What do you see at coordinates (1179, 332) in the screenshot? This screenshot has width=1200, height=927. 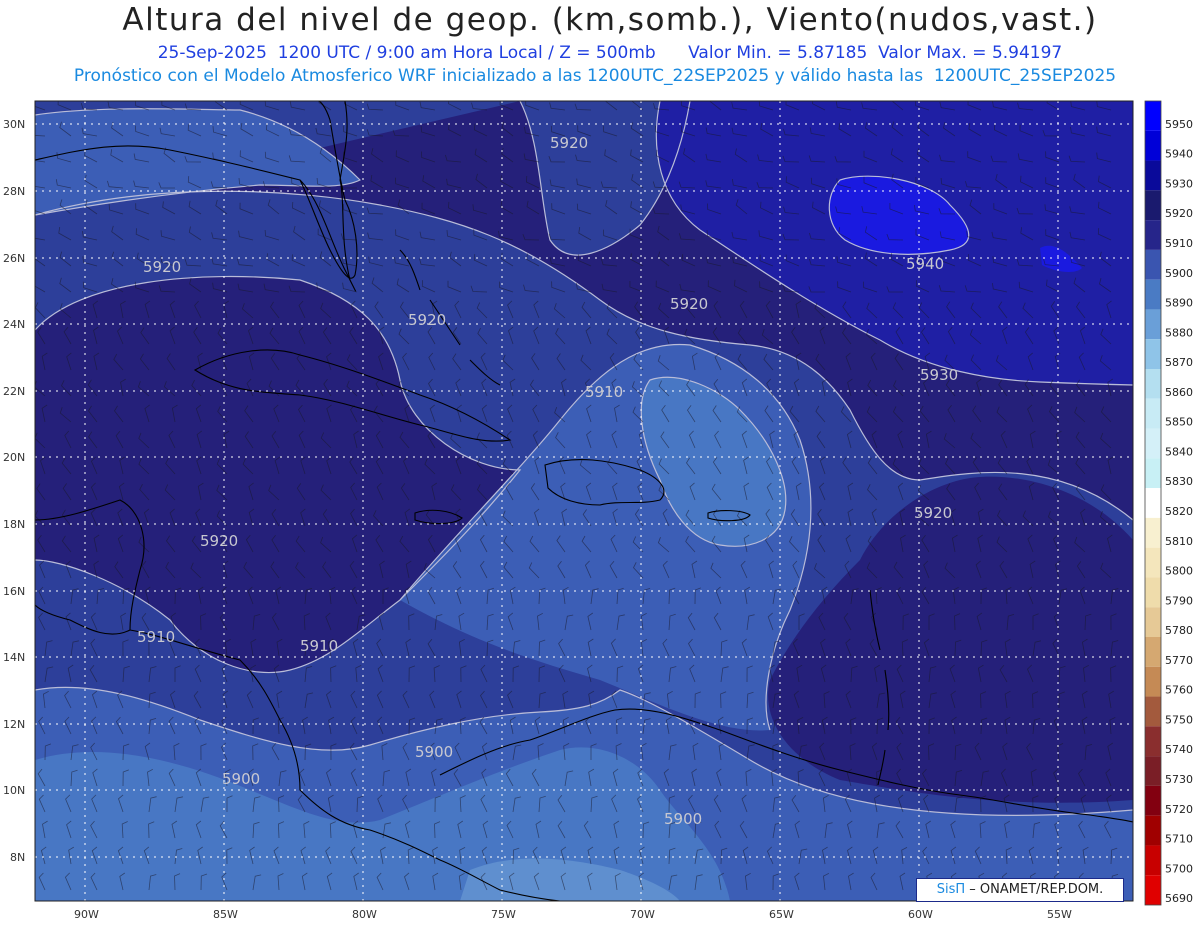 I see `colorbar-label: 5880` at bounding box center [1179, 332].